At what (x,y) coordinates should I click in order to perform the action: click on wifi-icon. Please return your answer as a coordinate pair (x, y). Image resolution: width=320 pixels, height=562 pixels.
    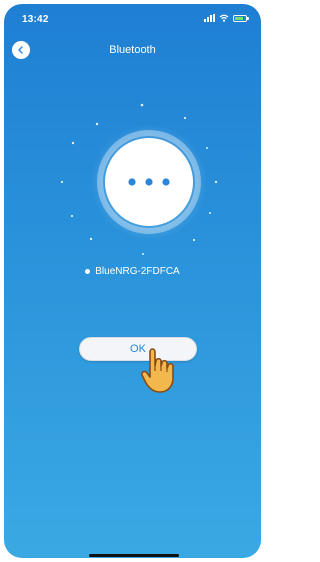
    Looking at the image, I should click on (224, 18).